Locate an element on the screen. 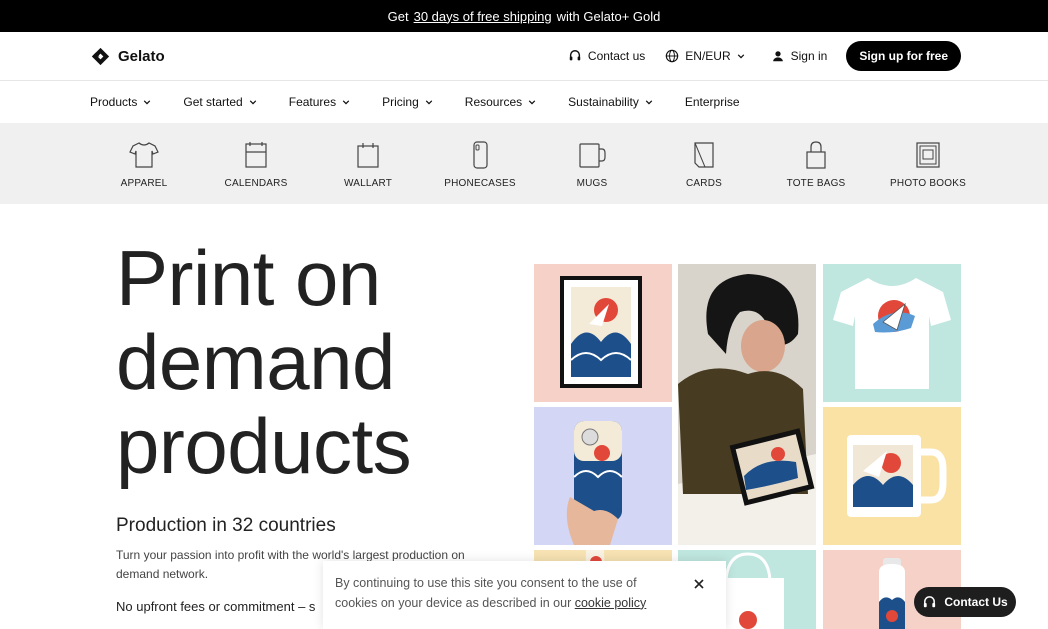 This screenshot has height=629, width=1048. category-tote-bags: TOTE BAGS is located at coordinates (816, 156).